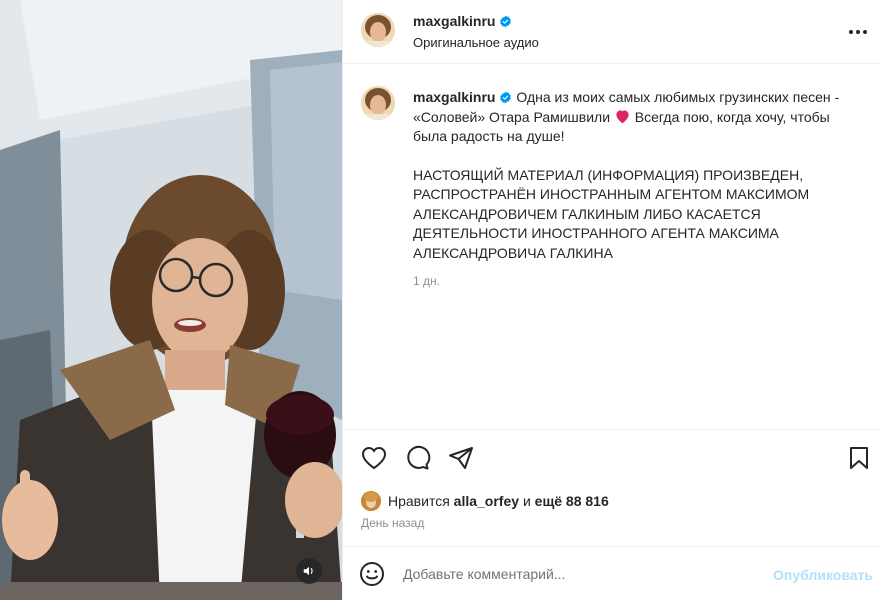  I want to click on more-options-button, so click(858, 32).